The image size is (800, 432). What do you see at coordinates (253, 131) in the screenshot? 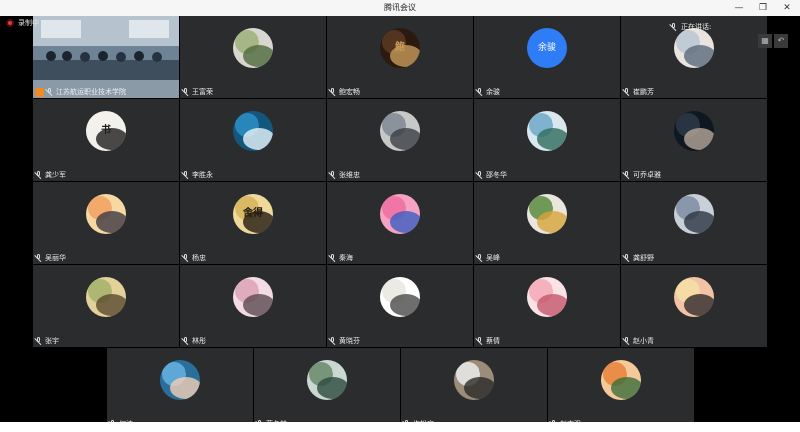
I see `wave-art-icon` at bounding box center [253, 131].